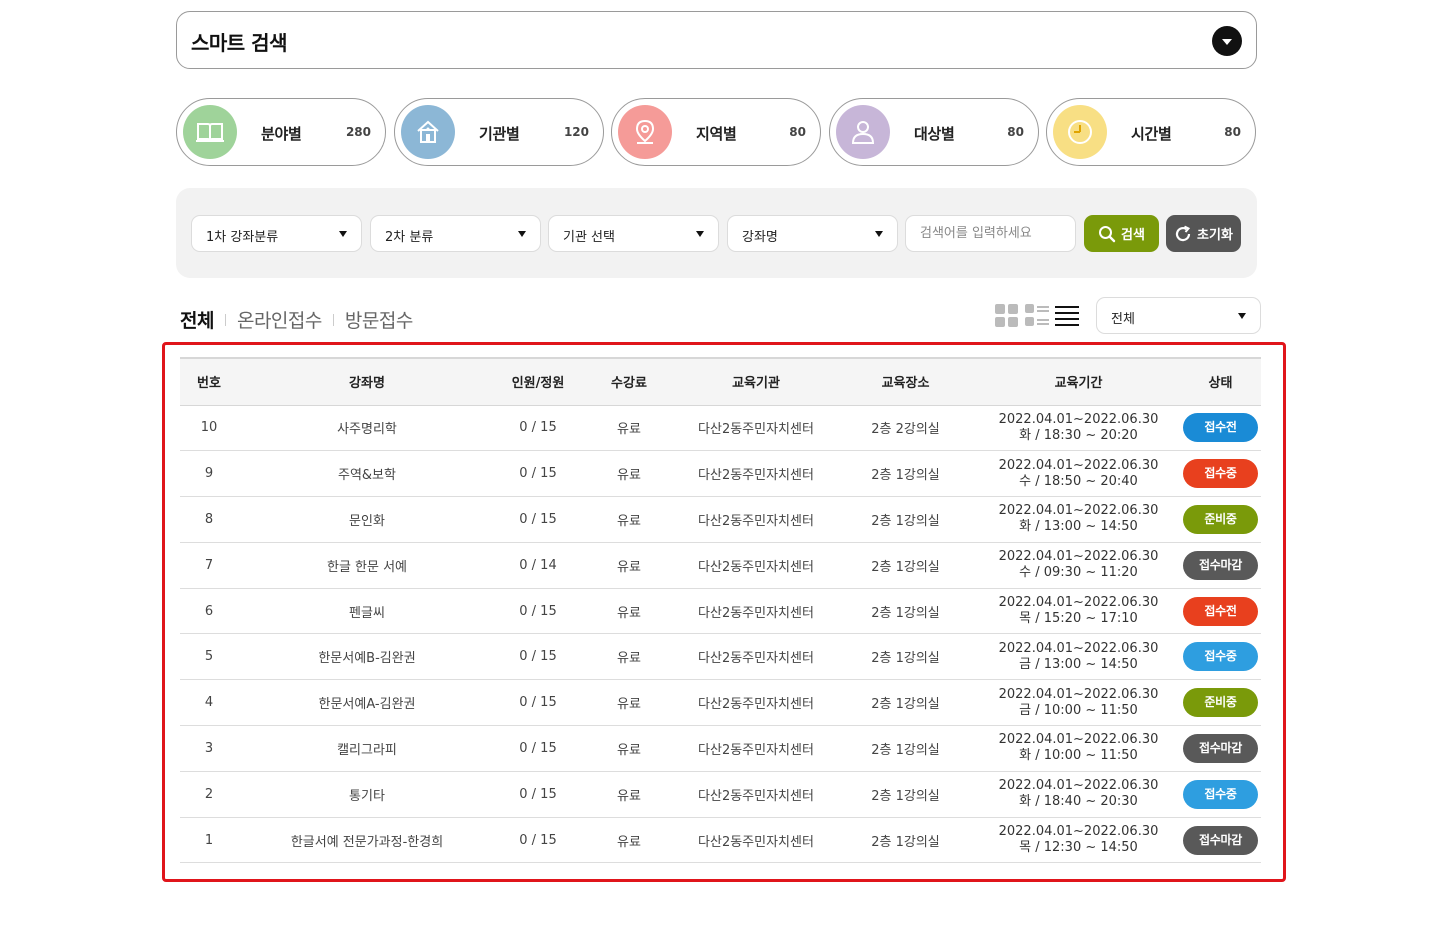 The height and width of the screenshot is (930, 1440). I want to click on filter-panel: 1차 강좌분류 2차 분류 기관 선택 강좌명 검색 초기화, so click(716, 233).